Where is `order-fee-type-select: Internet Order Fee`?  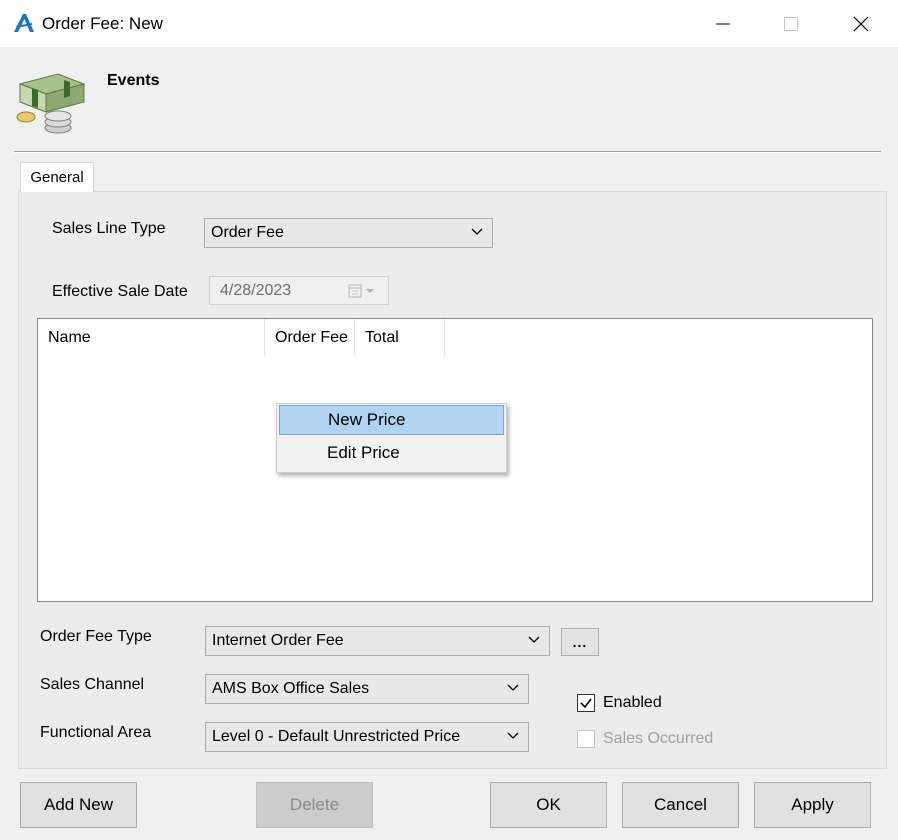
order-fee-type-select: Internet Order Fee is located at coordinates (377, 641).